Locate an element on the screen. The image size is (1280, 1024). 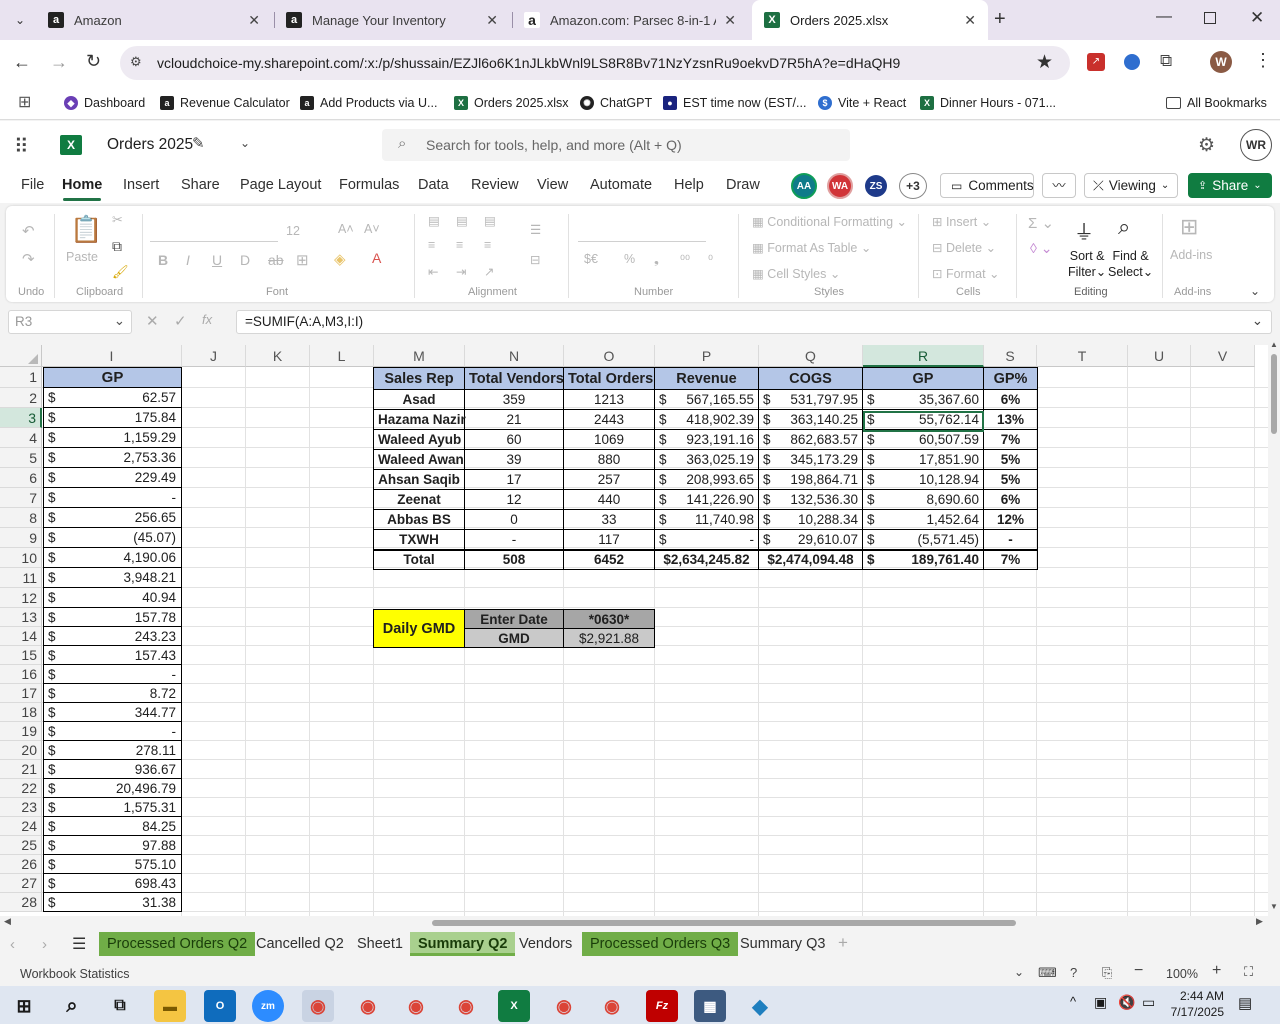
row-header-24: 24 is located at coordinates (21, 826).